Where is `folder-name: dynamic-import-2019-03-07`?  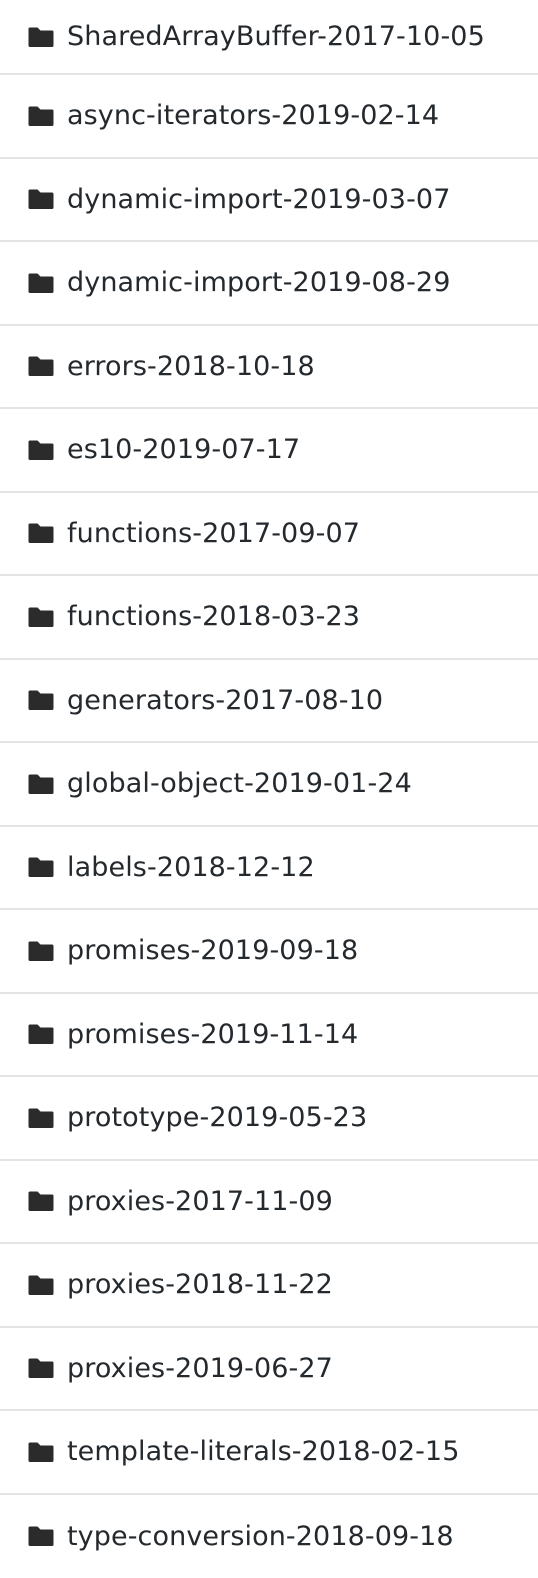 folder-name: dynamic-import-2019-03-07 is located at coordinates (258, 199).